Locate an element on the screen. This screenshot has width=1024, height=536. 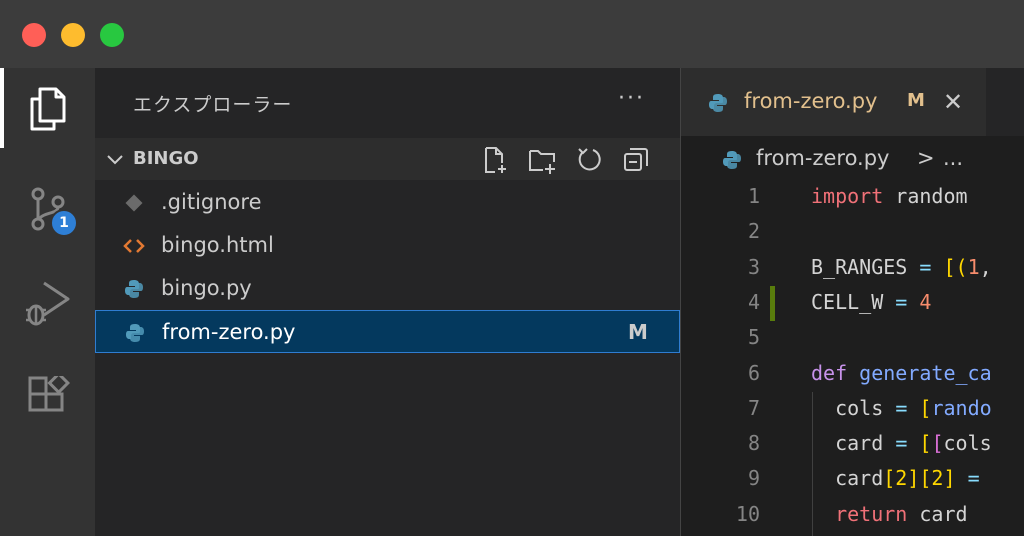
code-line: 8 card = [[cols is located at coordinates (852, 444).